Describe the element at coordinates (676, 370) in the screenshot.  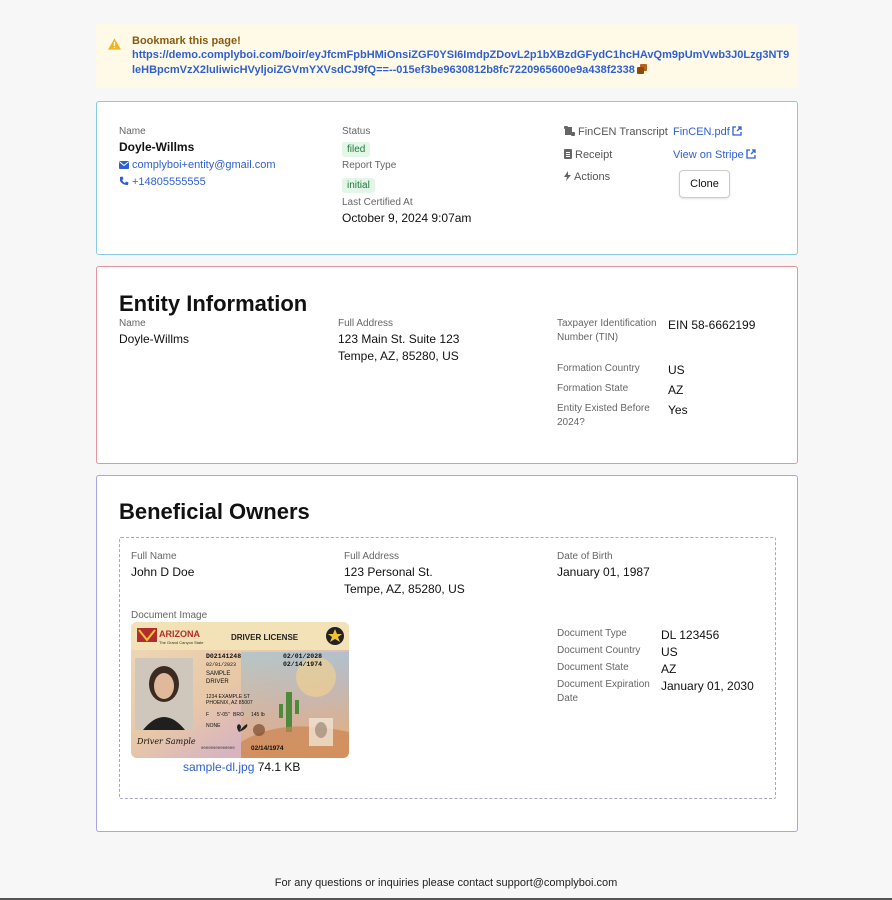
I see `formation-country-value: US` at that location.